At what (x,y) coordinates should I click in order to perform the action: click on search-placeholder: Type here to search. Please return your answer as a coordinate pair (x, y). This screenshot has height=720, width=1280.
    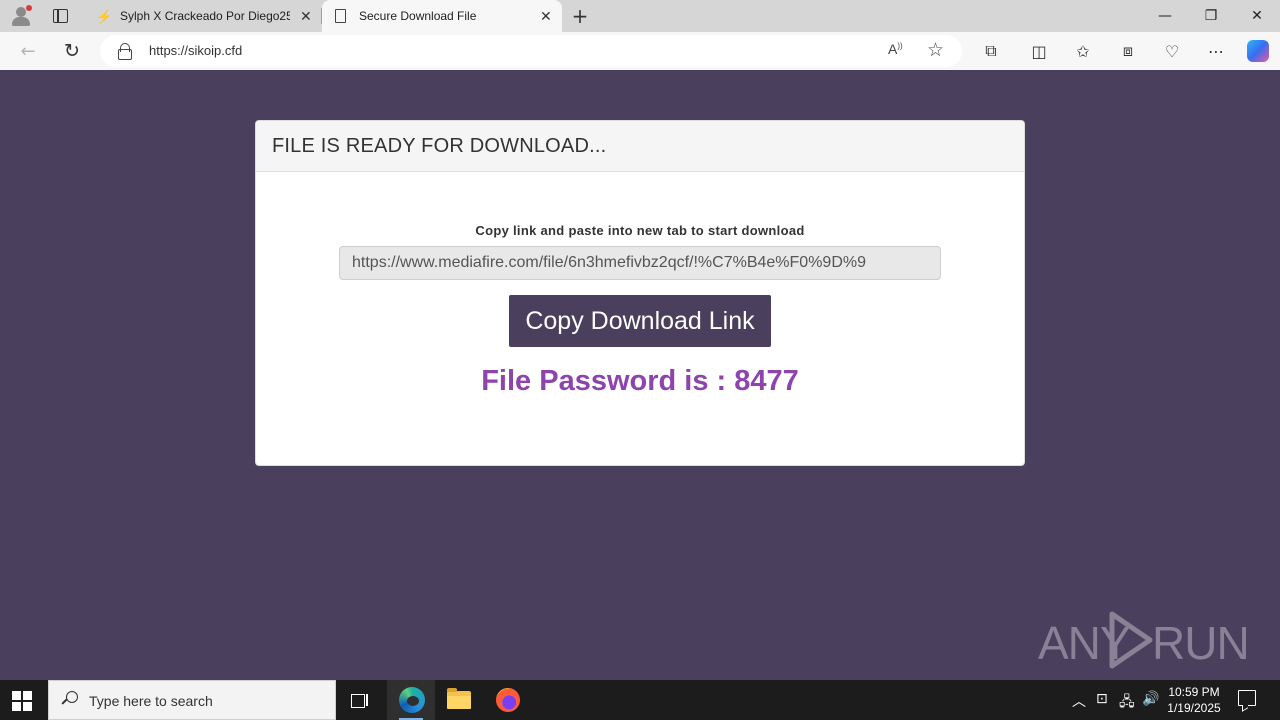
    Looking at the image, I should click on (151, 701).